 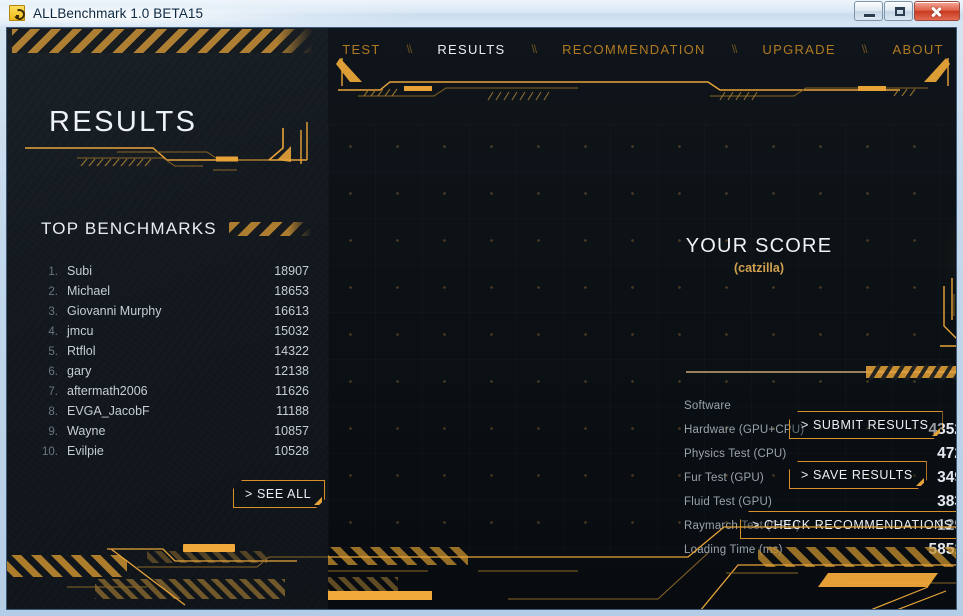 I want to click on maximize-icon, so click(x=898, y=11).